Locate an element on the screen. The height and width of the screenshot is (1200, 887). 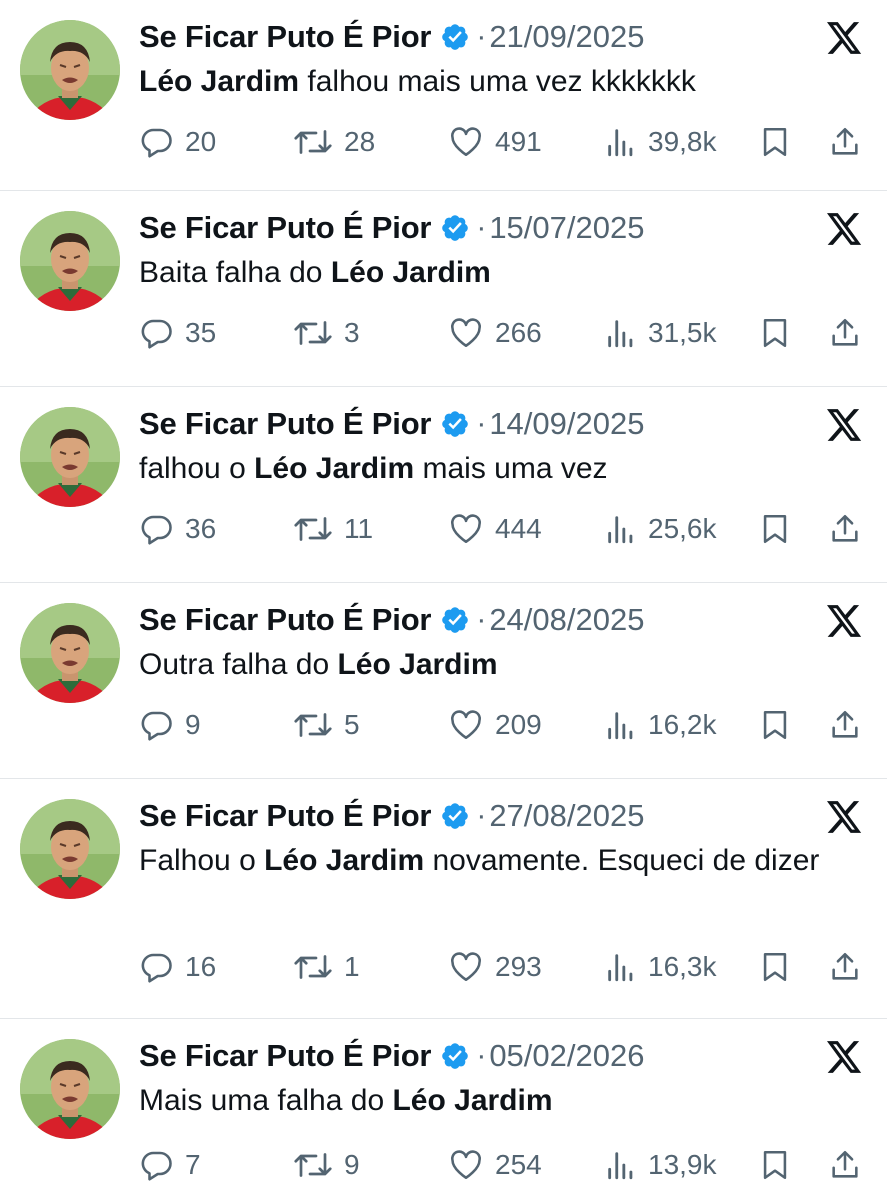
tweet-date: 15/07/2025 is located at coordinates (566, 228).